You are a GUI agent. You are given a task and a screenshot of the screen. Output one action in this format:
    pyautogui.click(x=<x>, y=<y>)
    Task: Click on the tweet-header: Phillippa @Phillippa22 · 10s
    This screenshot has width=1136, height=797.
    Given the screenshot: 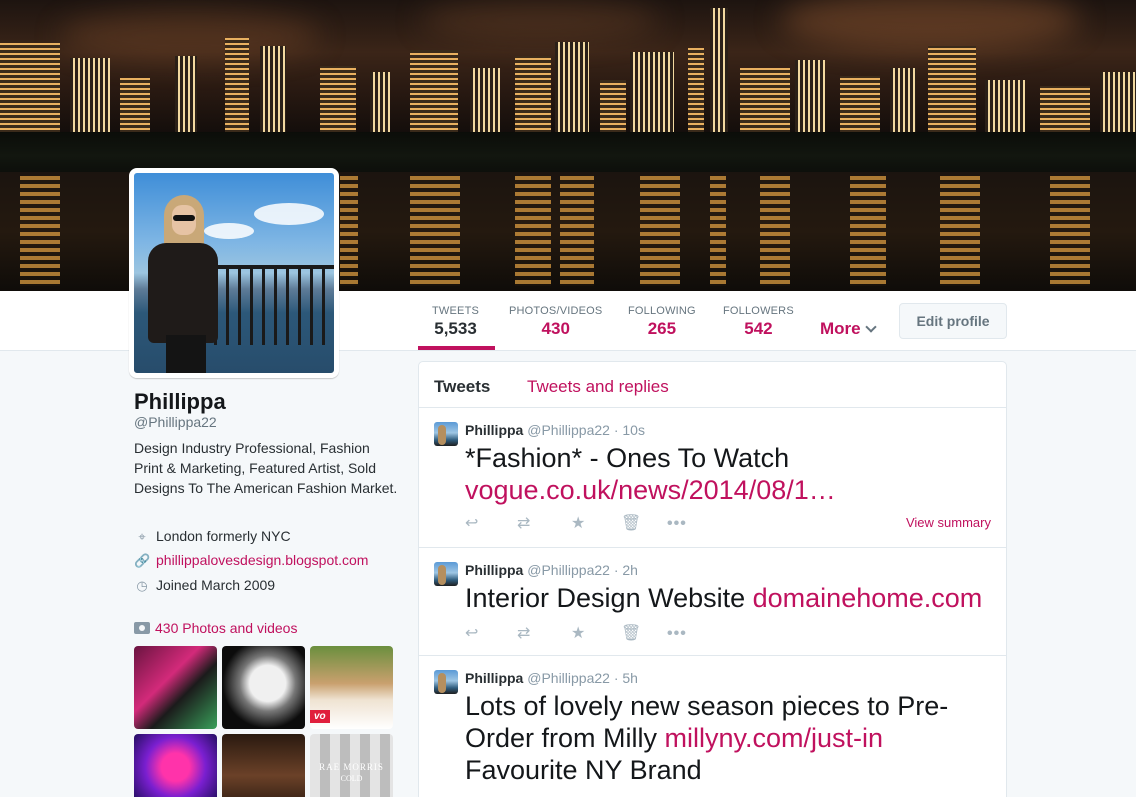 What is the action you would take?
    pyautogui.click(x=555, y=430)
    